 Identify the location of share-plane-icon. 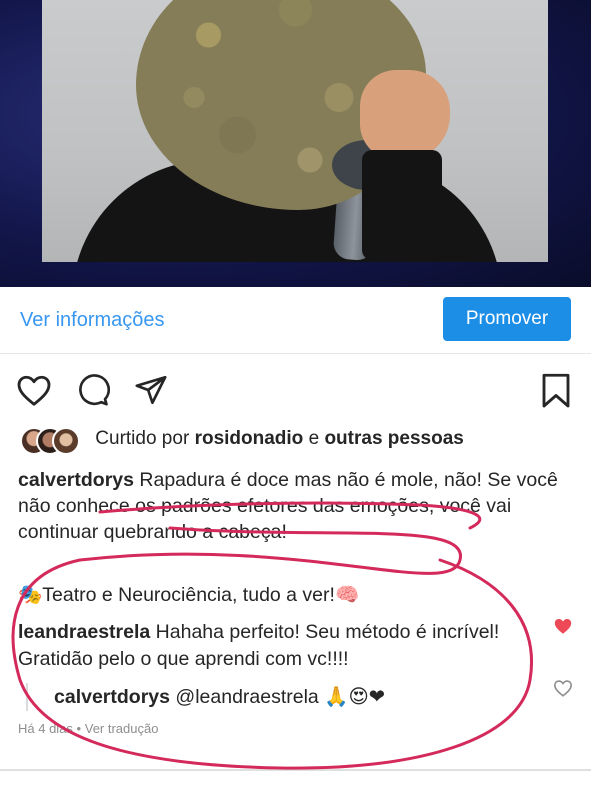
(151, 392).